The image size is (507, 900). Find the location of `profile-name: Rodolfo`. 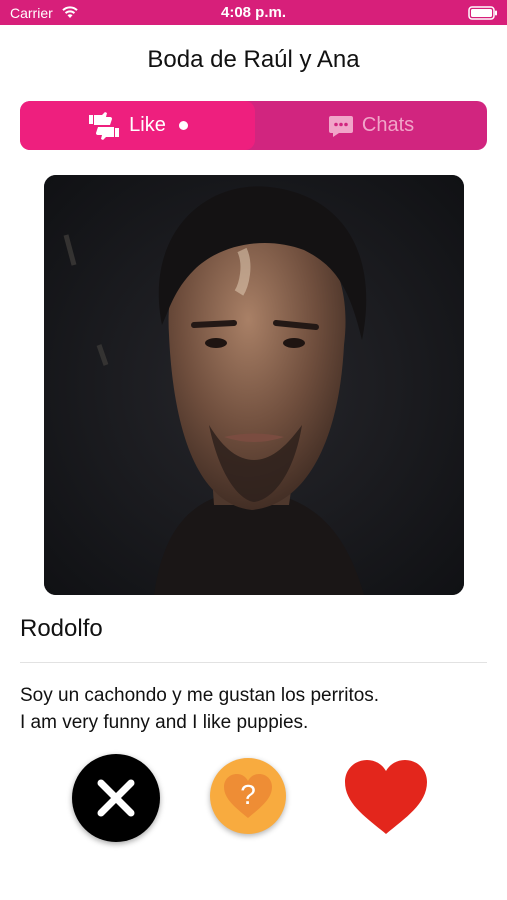

profile-name: Rodolfo is located at coordinates (61, 628).